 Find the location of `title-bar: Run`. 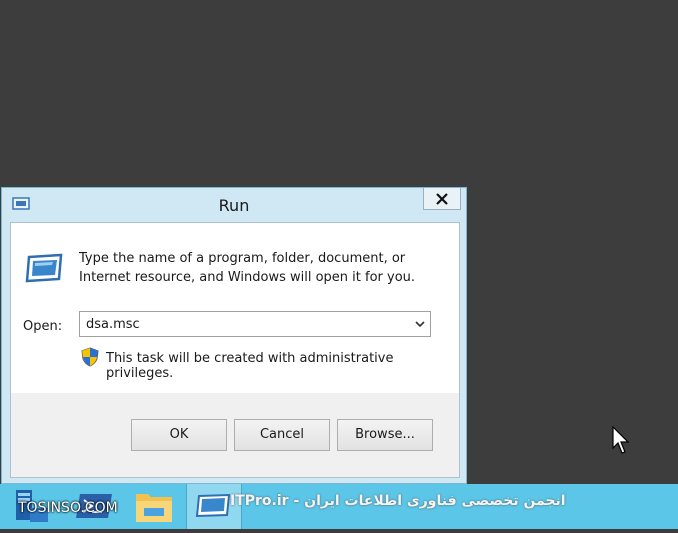

title-bar: Run is located at coordinates (234, 205).